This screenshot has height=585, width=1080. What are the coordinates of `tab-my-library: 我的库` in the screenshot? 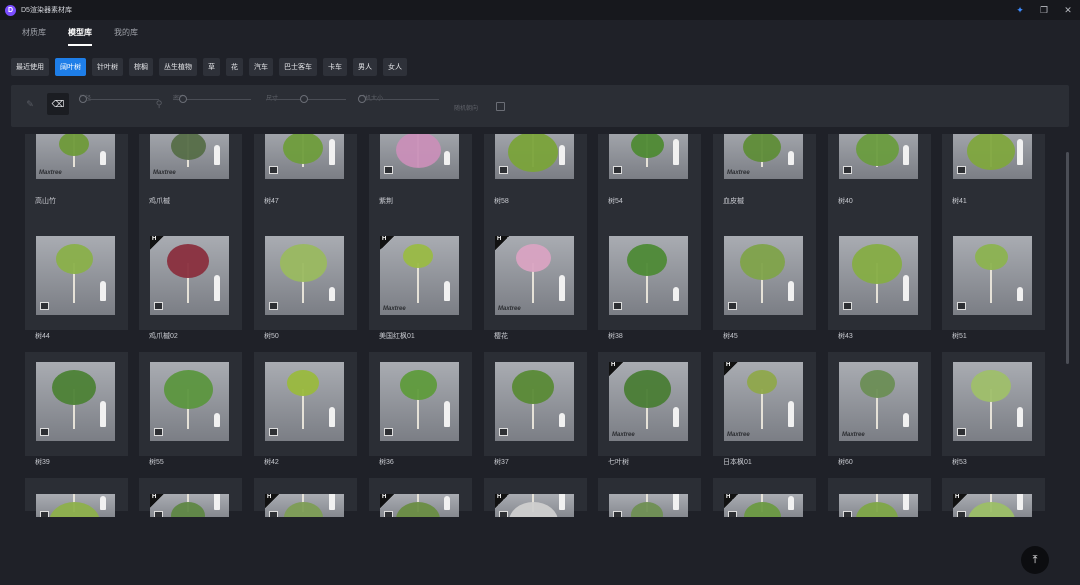 It's located at (126, 34).